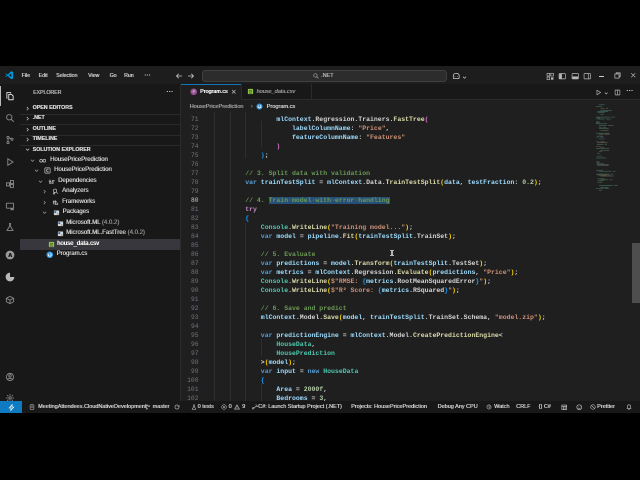 The height and width of the screenshot is (480, 640). I want to click on svg-text: A, so click(10, 256).